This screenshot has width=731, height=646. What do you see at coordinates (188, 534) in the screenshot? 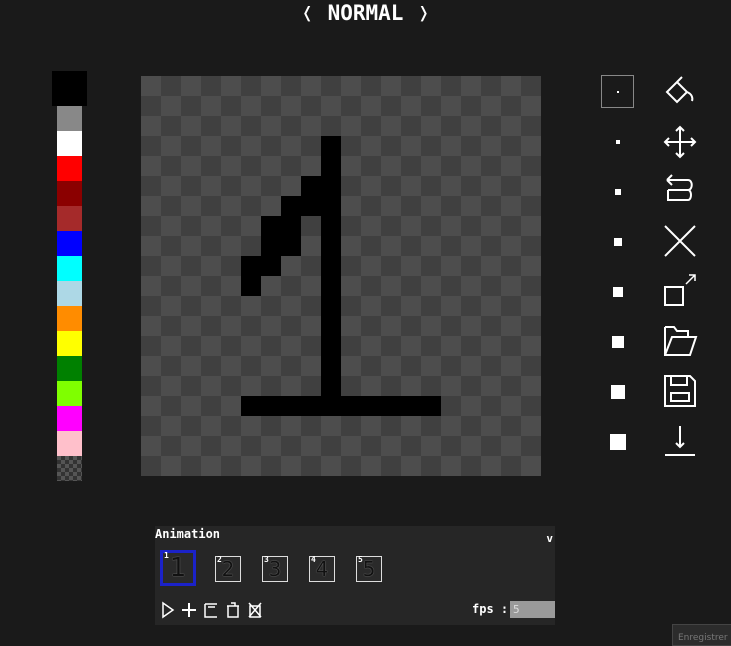
I see `animation-title: Animation` at bounding box center [188, 534].